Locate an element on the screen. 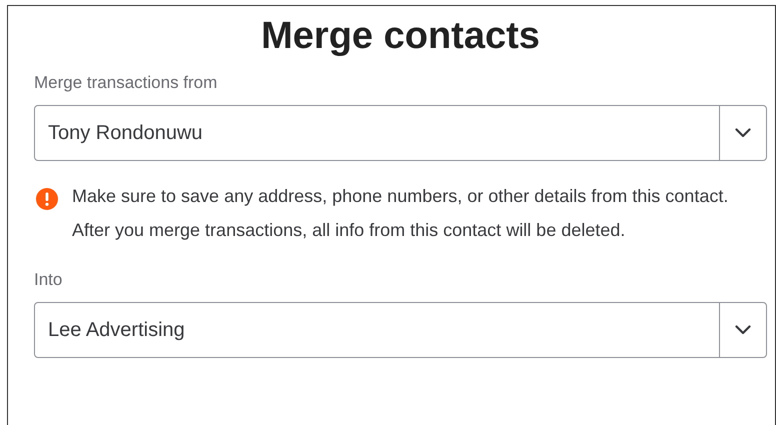 Image resolution: width=776 pixels, height=425 pixels. dropdown-field: Tony Rondonuwu is located at coordinates (400, 133).